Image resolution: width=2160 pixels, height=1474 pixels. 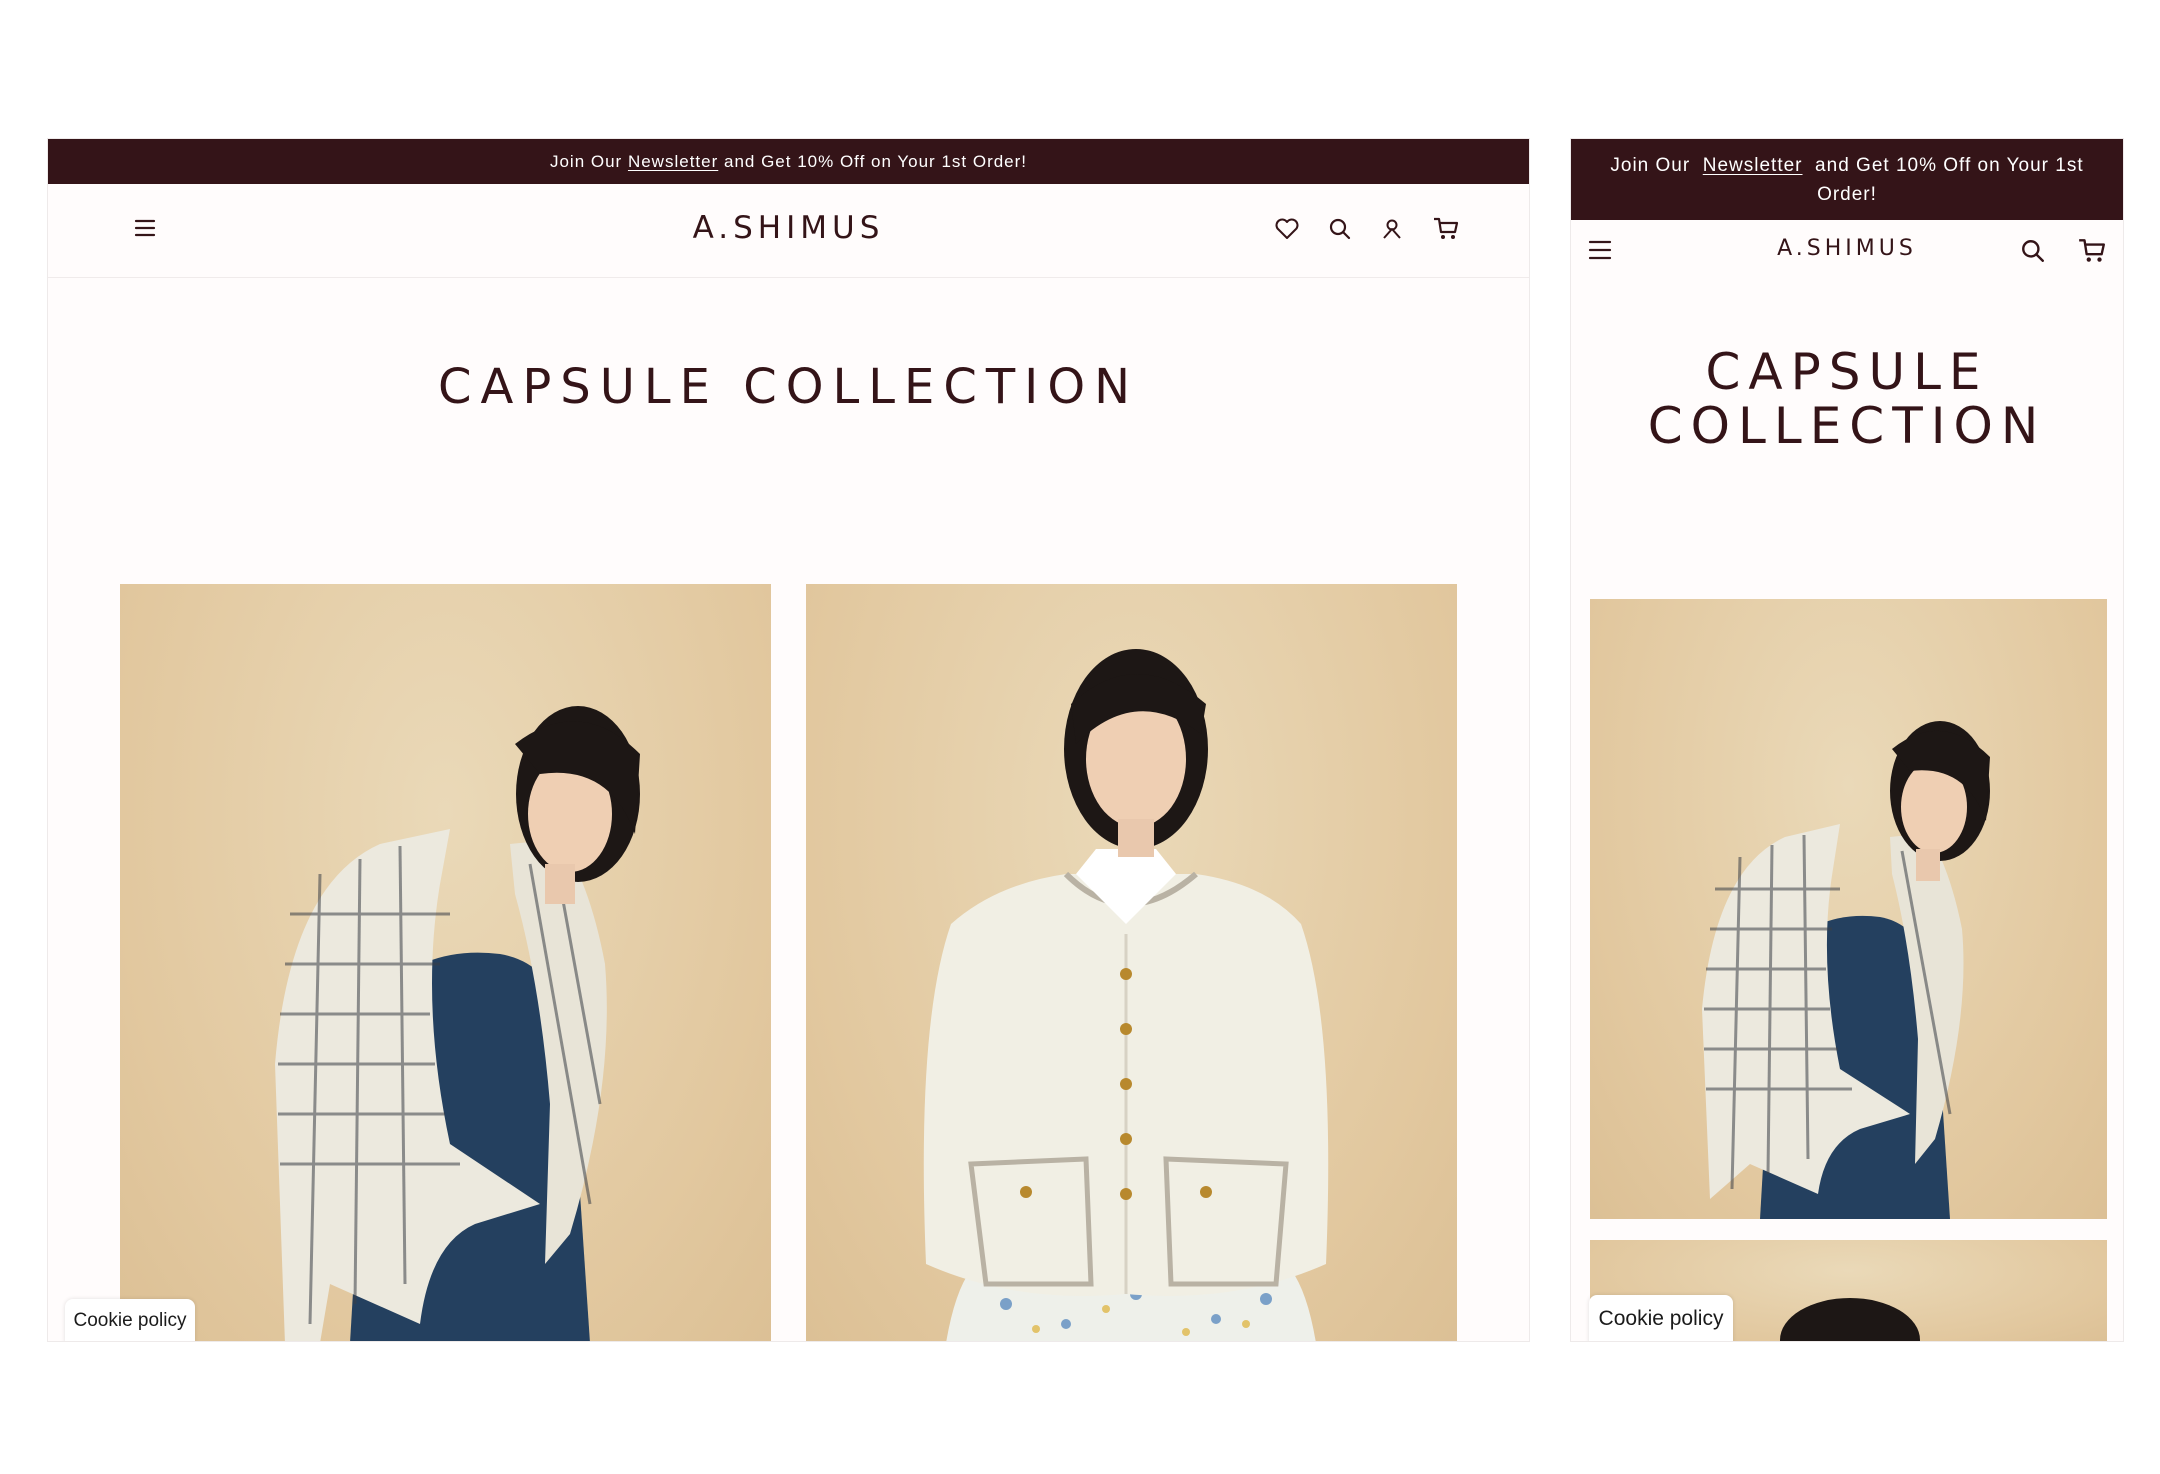 What do you see at coordinates (1392, 229) in the screenshot?
I see `user-icon` at bounding box center [1392, 229].